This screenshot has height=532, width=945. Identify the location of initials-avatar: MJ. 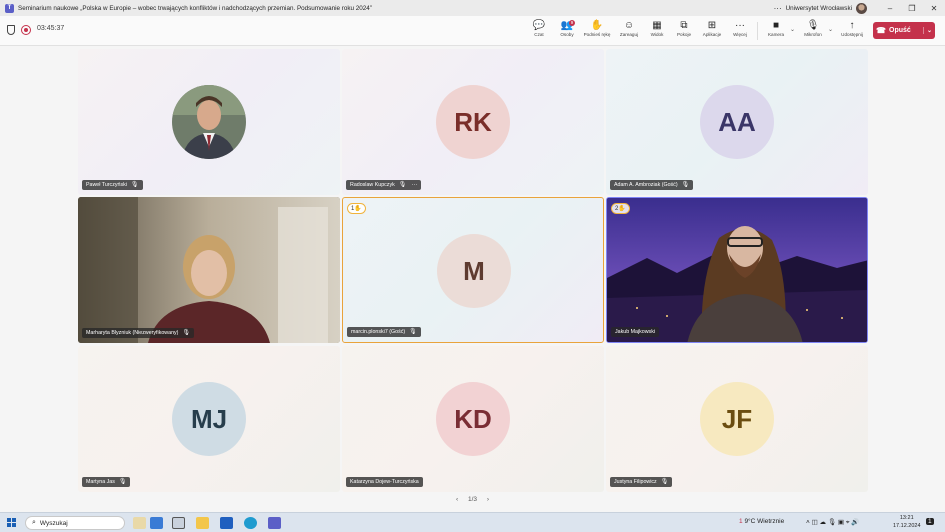
(209, 419).